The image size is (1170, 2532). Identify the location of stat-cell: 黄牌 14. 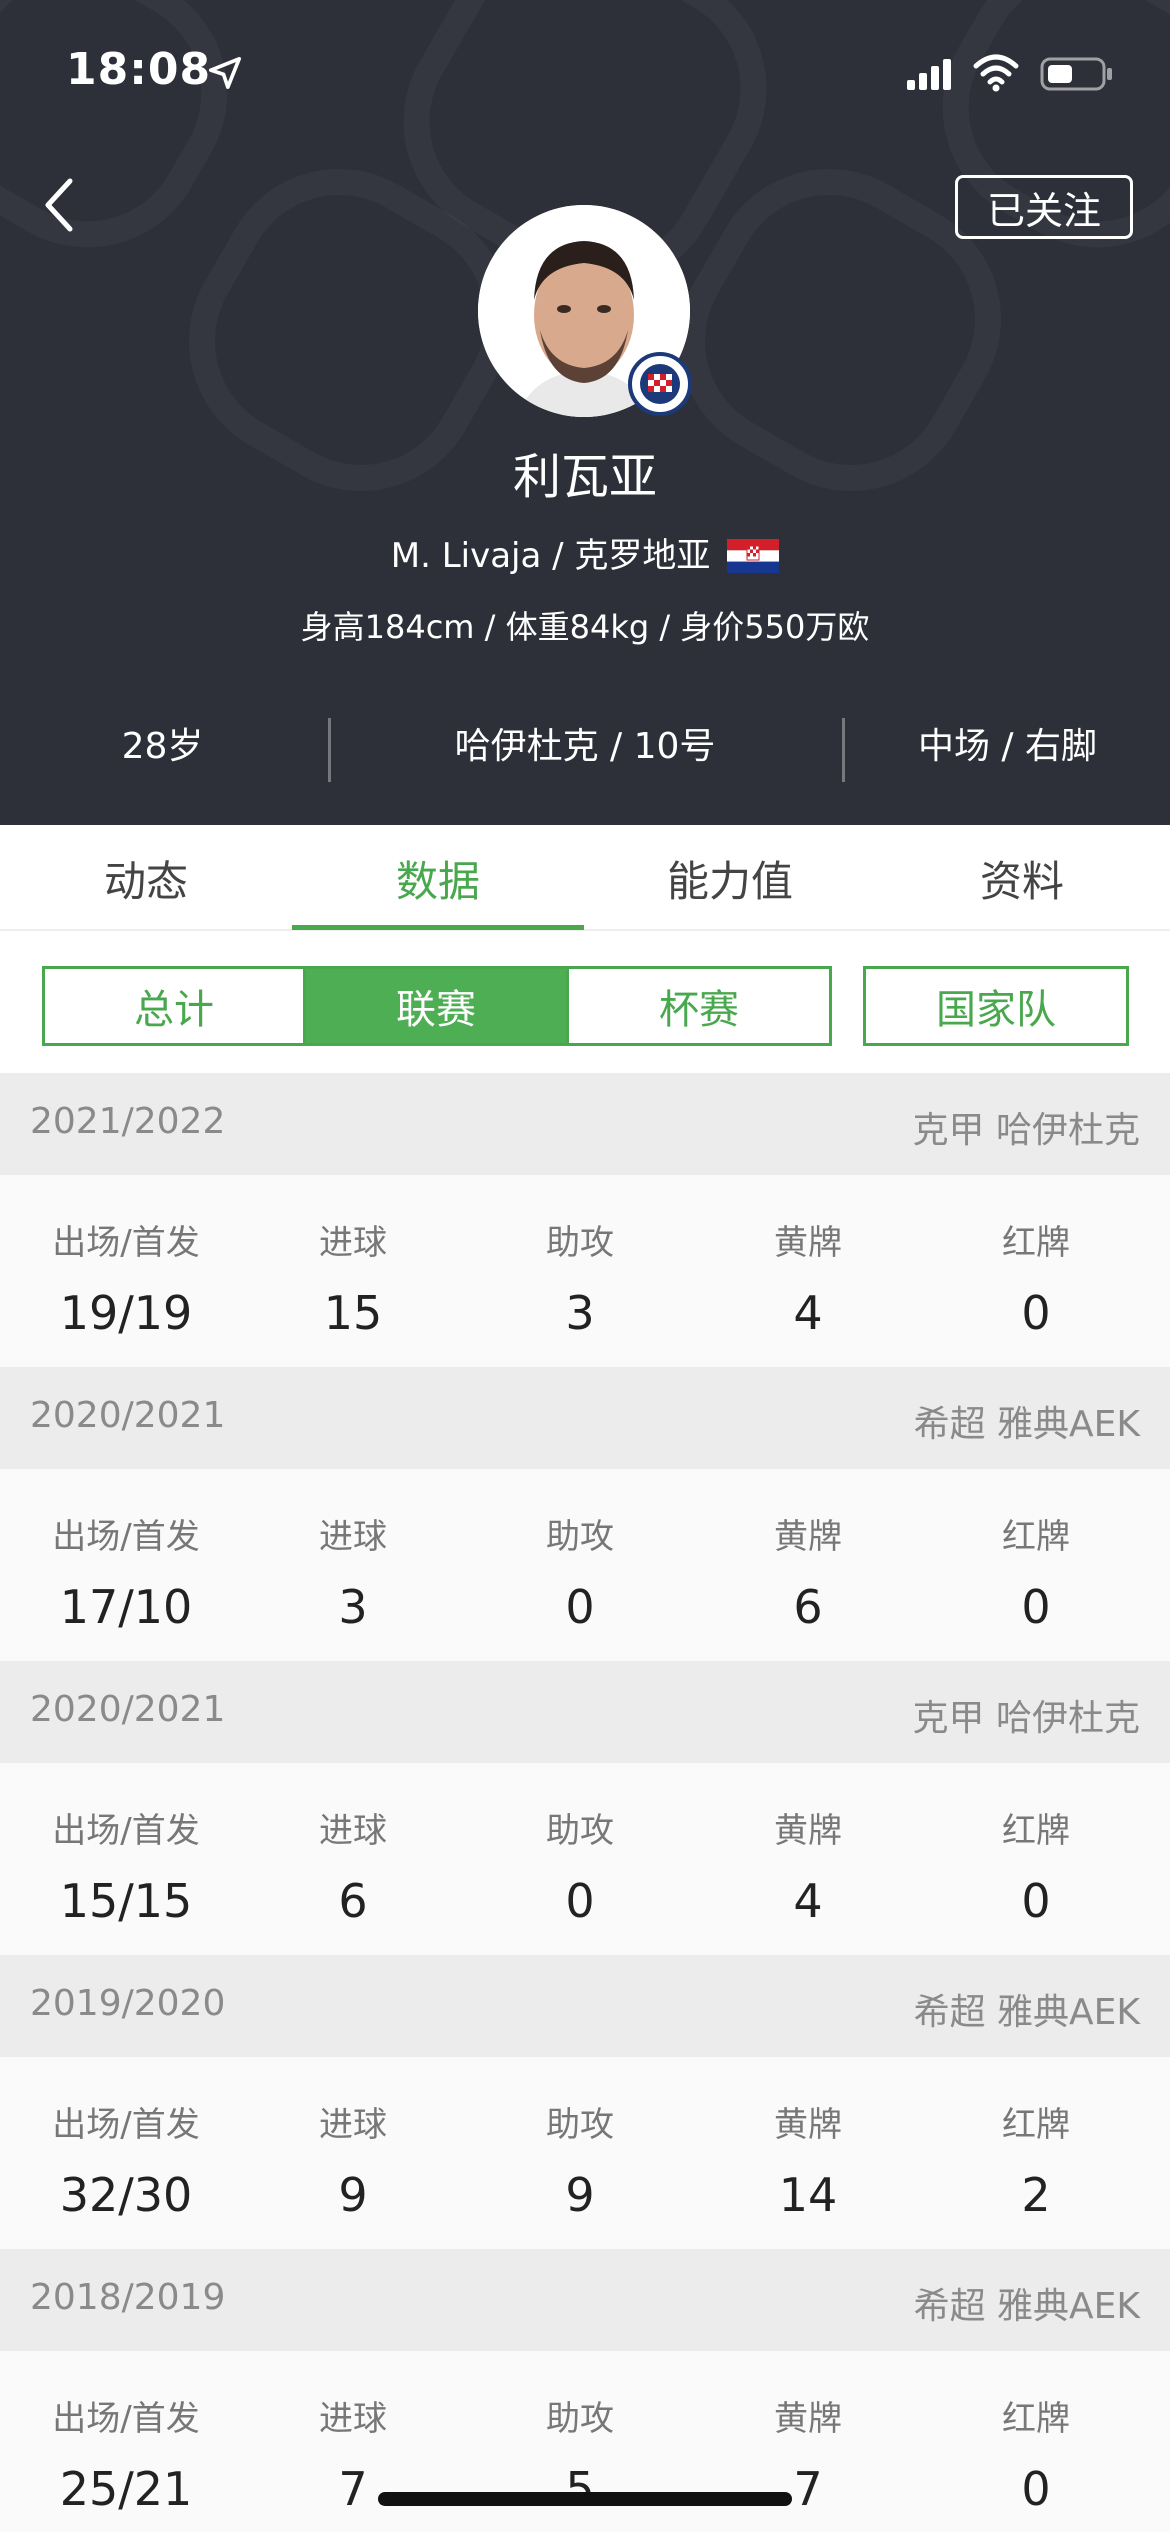
(808, 2139).